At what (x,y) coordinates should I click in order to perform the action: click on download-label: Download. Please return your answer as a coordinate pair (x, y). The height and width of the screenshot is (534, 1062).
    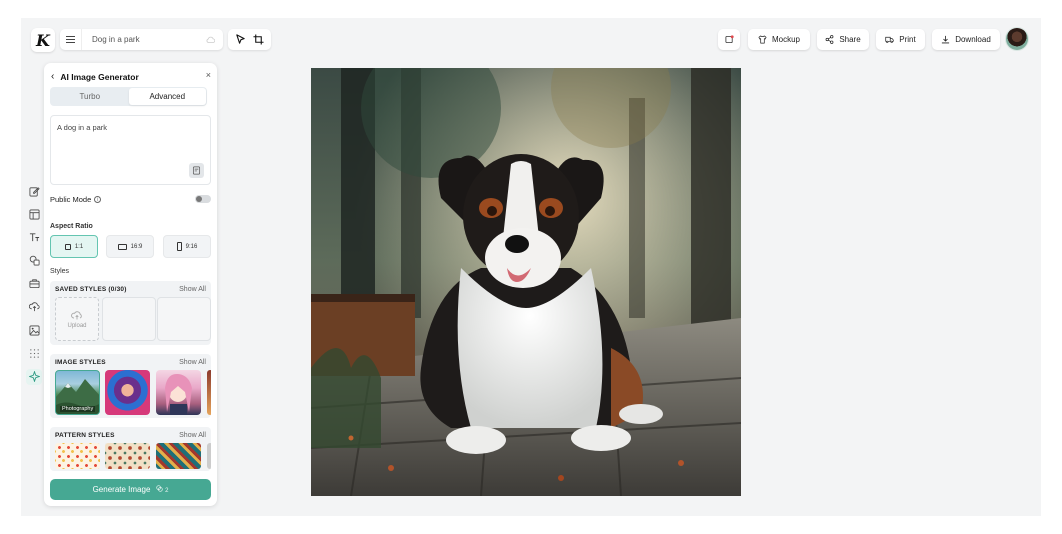
    Looking at the image, I should click on (973, 39).